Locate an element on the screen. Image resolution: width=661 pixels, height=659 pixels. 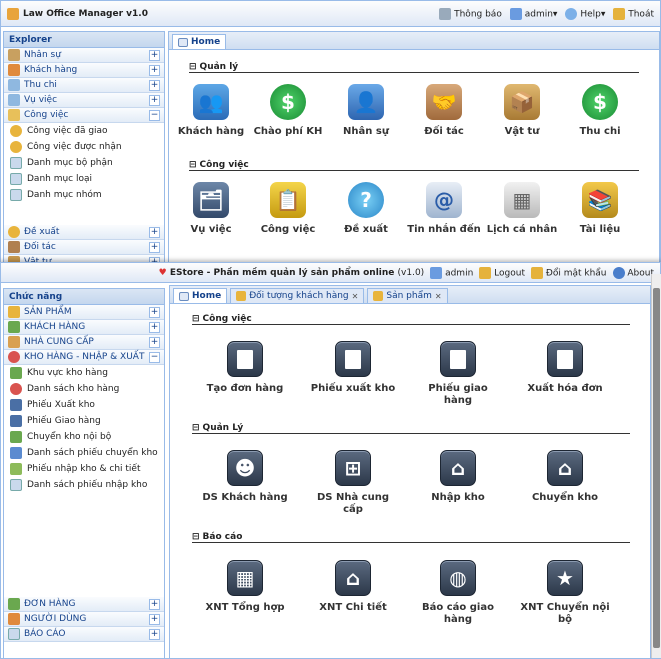
group-doi-tac: Đối tác + is located at coordinates (84, 247).